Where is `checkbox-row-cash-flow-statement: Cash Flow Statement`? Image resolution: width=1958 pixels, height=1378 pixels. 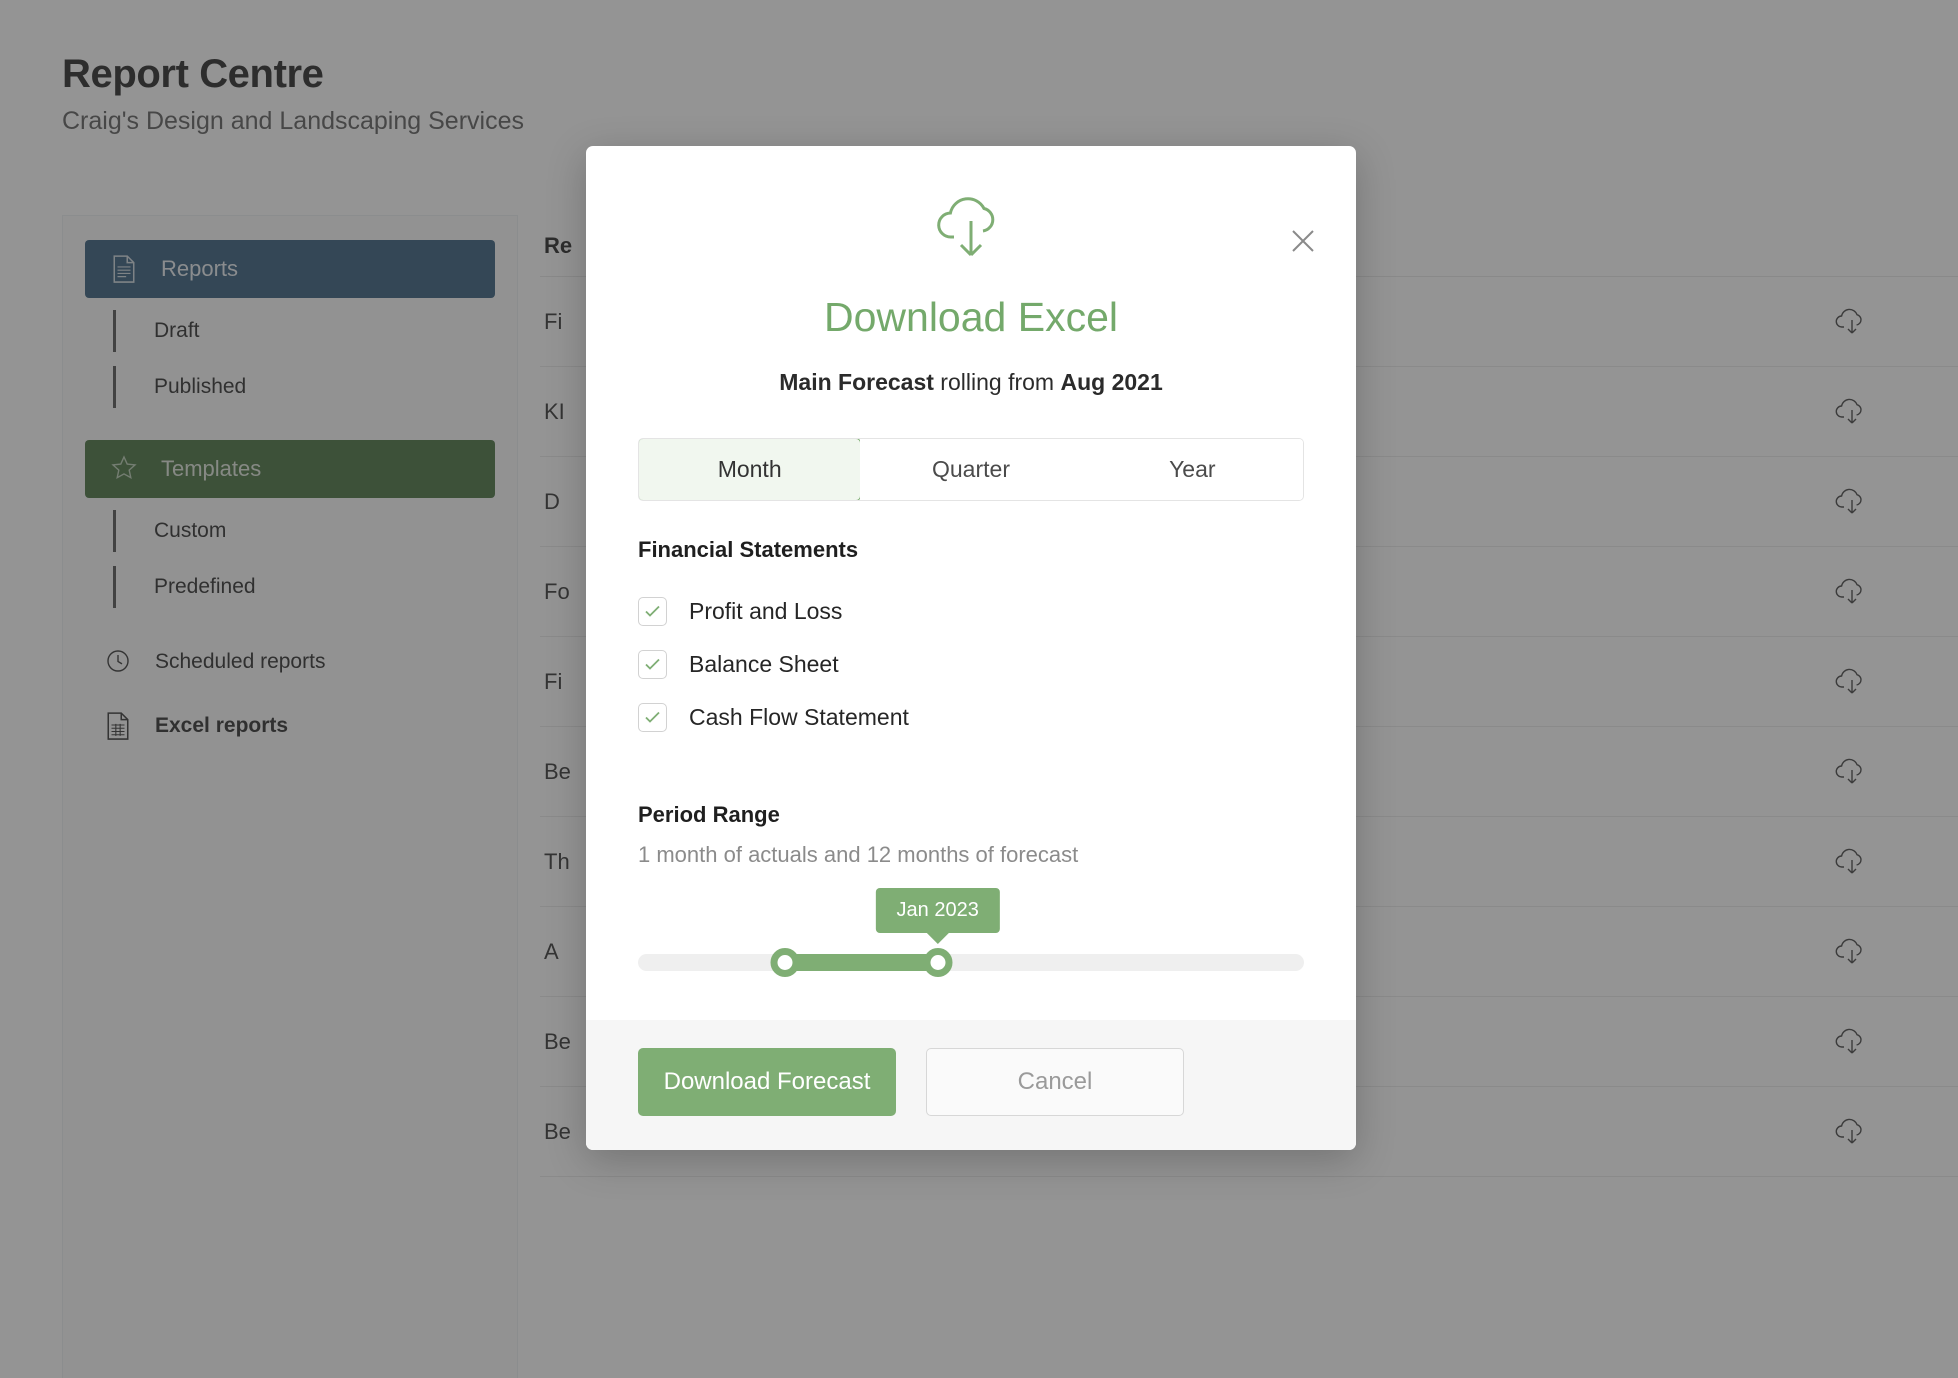
checkbox-row-cash-flow-statement: Cash Flow Statement is located at coordinates (971, 717).